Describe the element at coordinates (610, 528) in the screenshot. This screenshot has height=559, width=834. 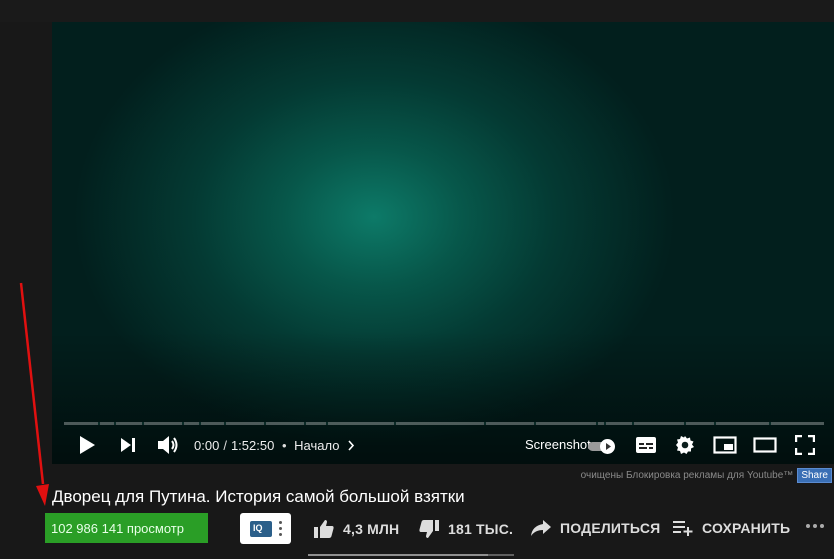
I see `share-label: ПОДЕЛИТЬСЯ` at that location.